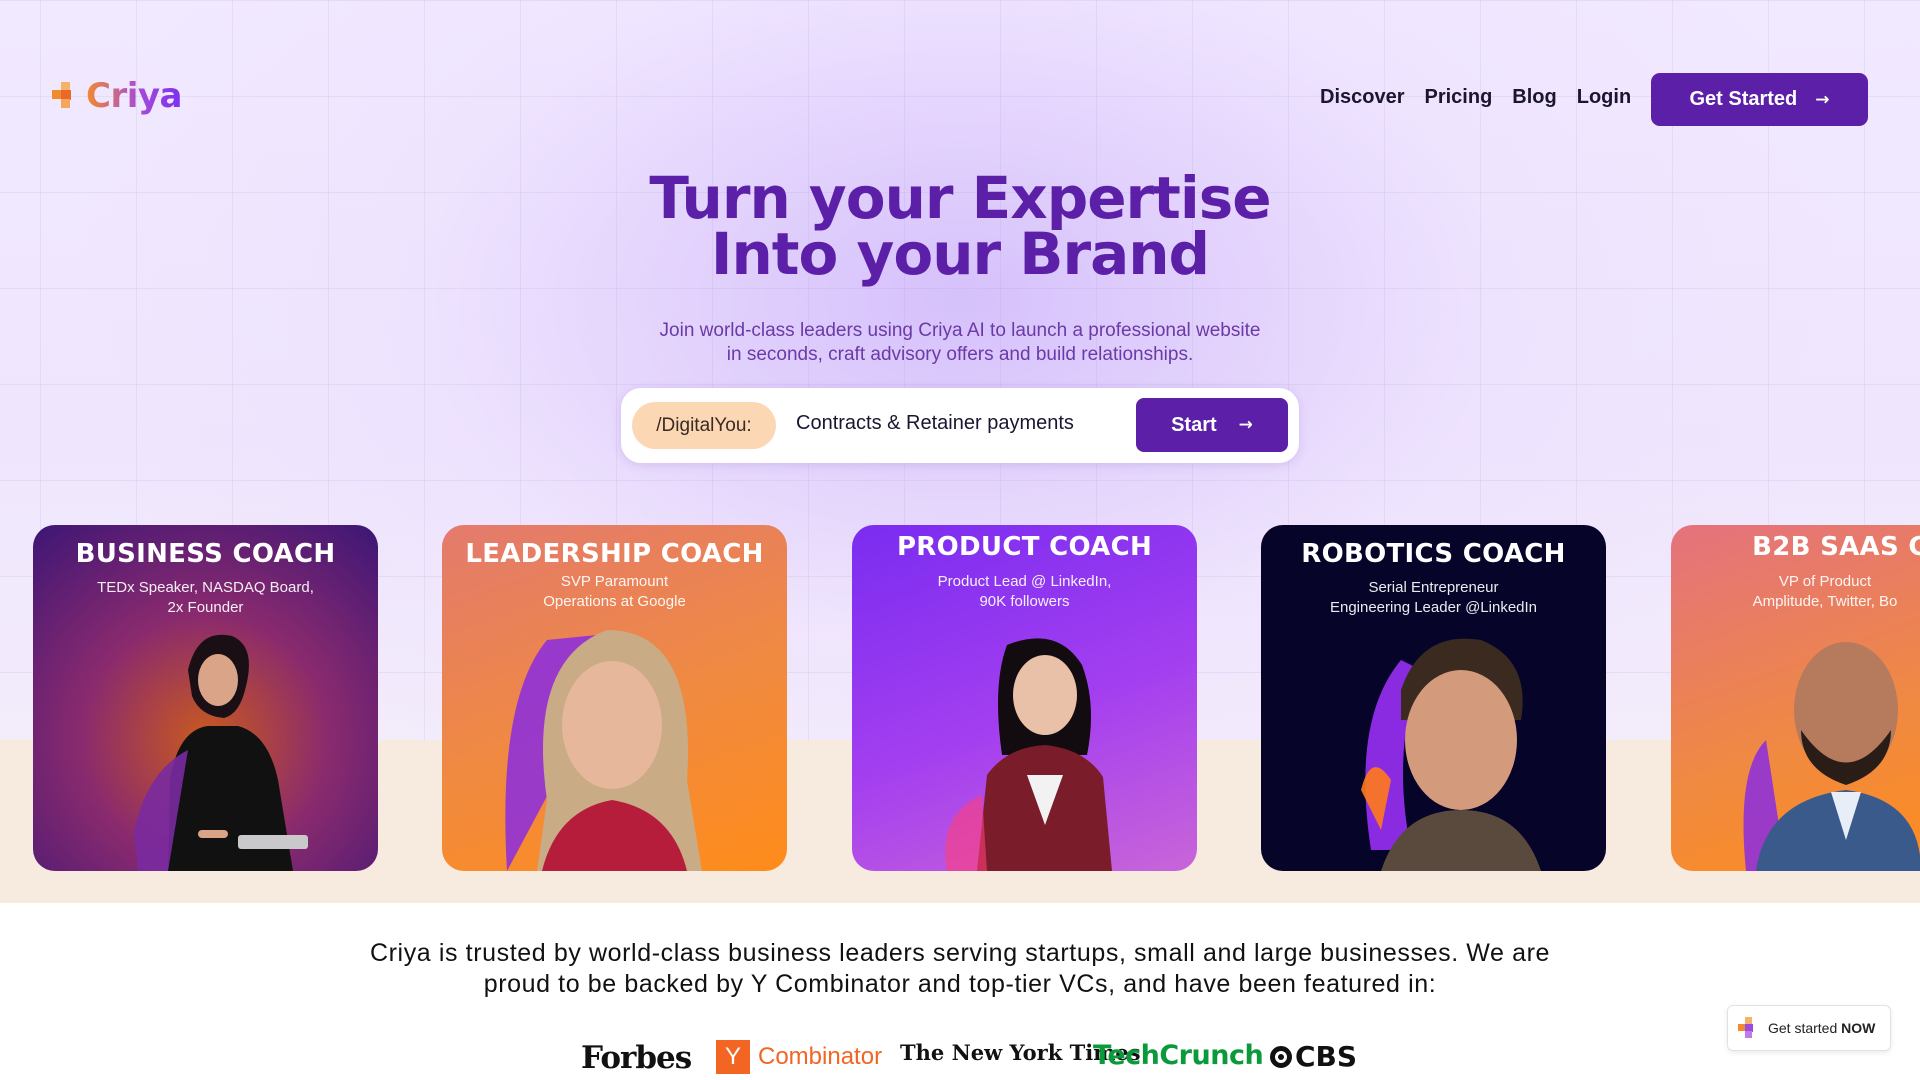  Describe the element at coordinates (1534, 97) in the screenshot. I see `nav-blog: Blog` at that location.